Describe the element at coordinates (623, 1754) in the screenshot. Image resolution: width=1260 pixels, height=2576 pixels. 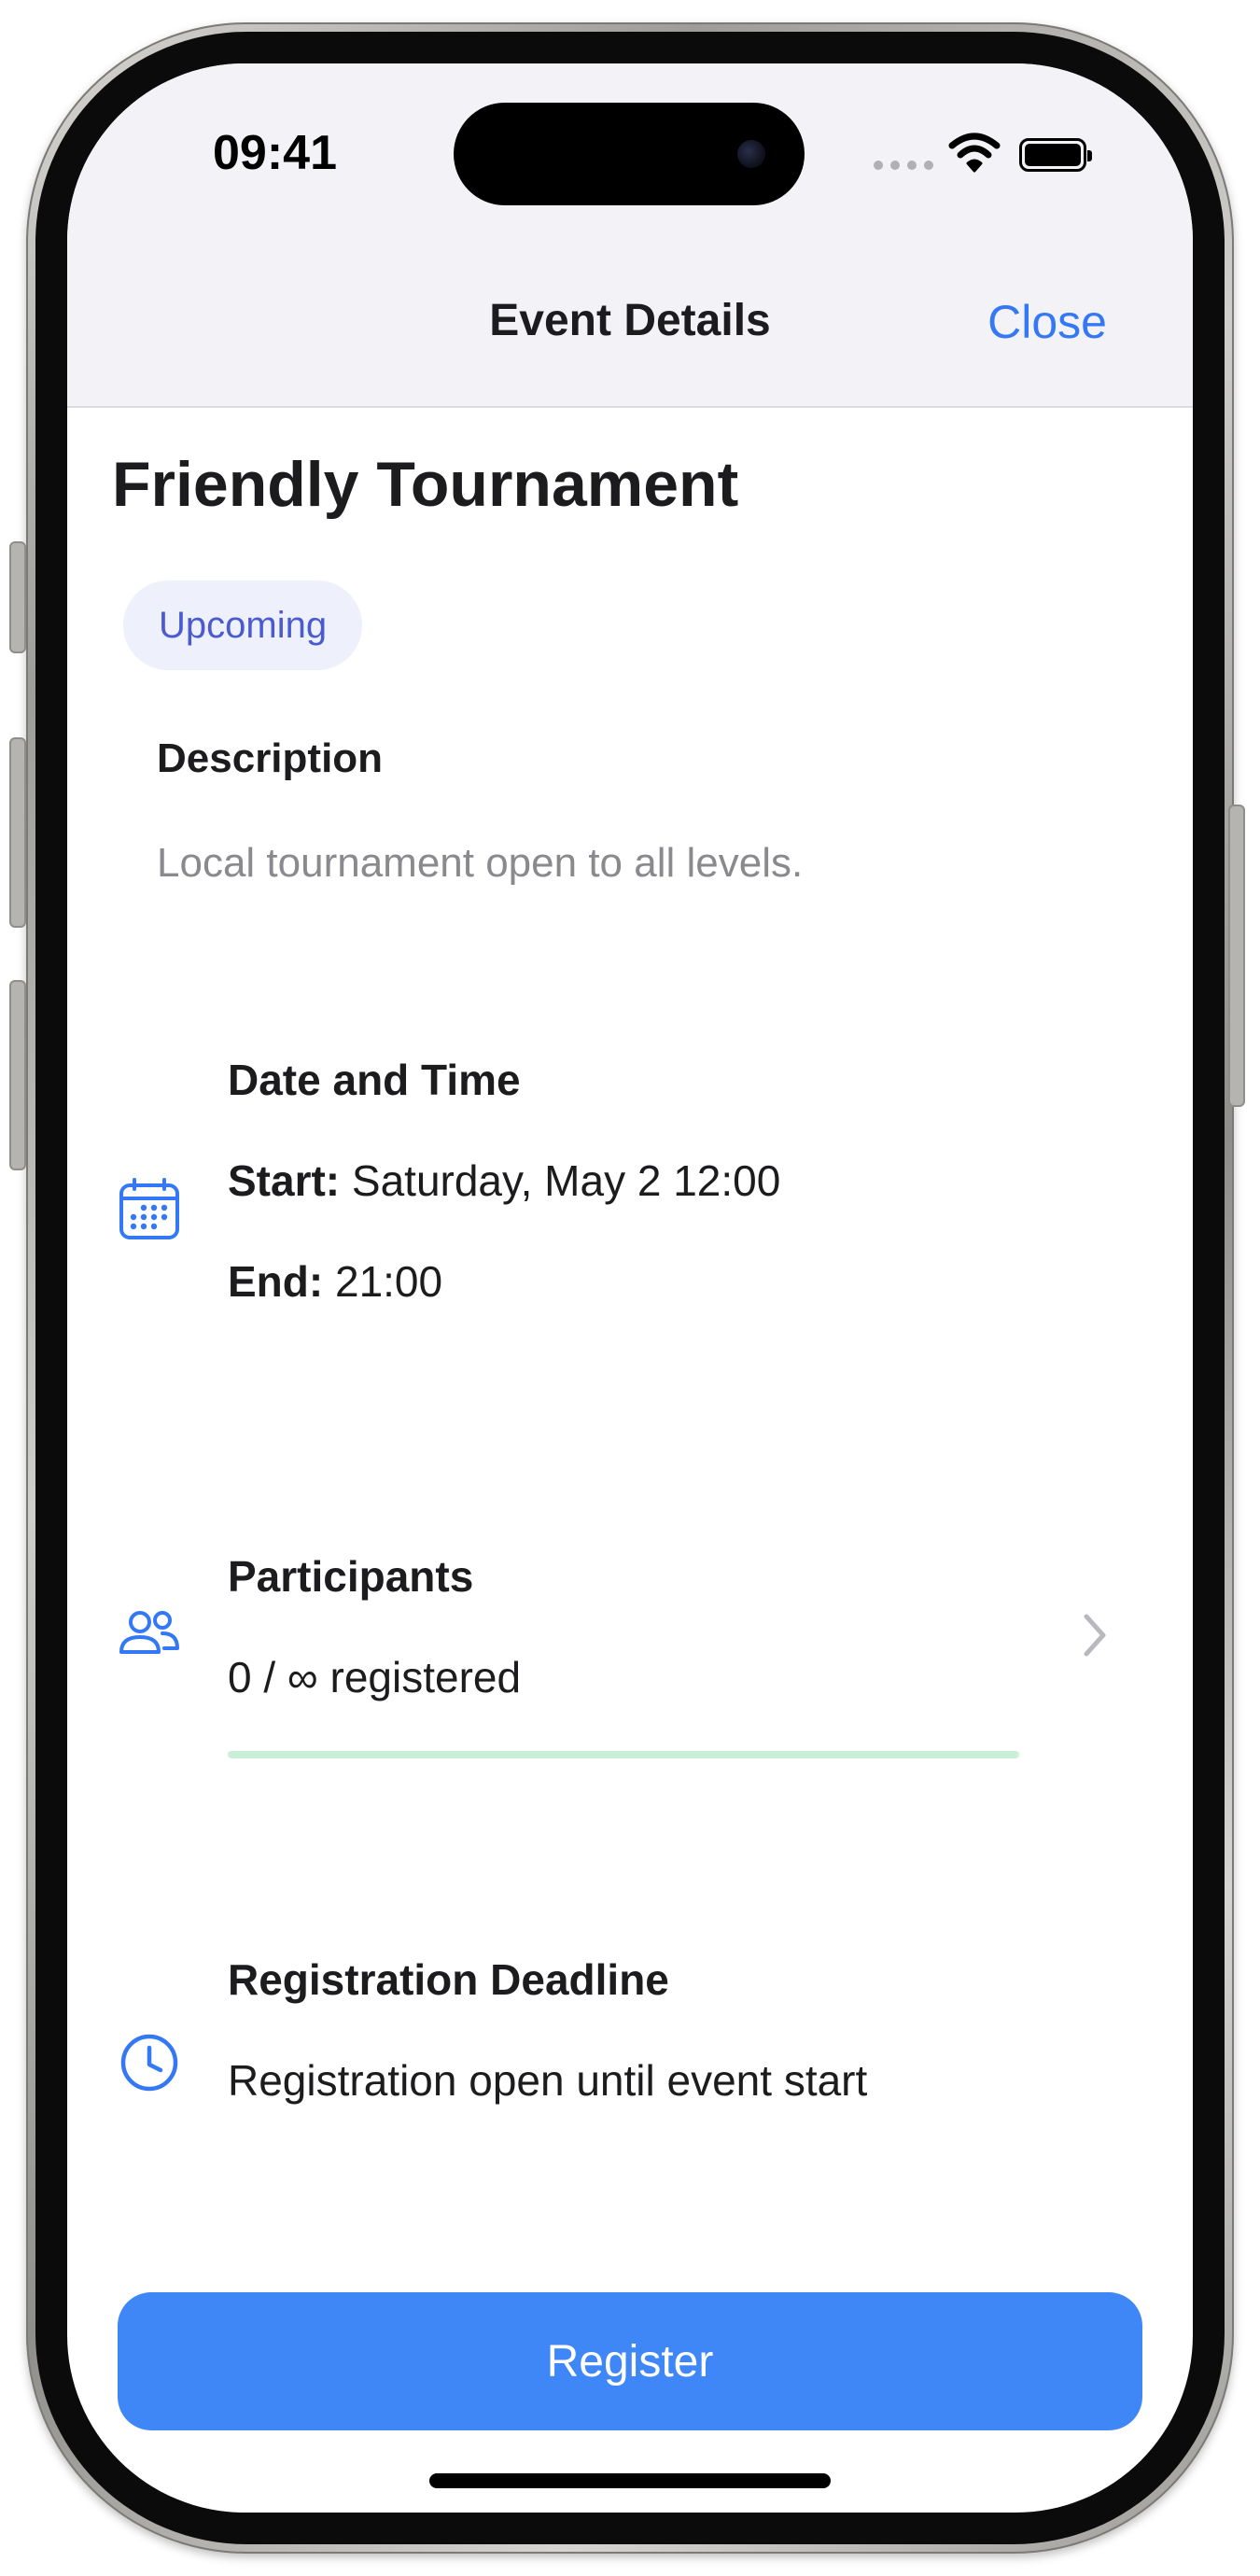
I see `participants-progress-bar` at that location.